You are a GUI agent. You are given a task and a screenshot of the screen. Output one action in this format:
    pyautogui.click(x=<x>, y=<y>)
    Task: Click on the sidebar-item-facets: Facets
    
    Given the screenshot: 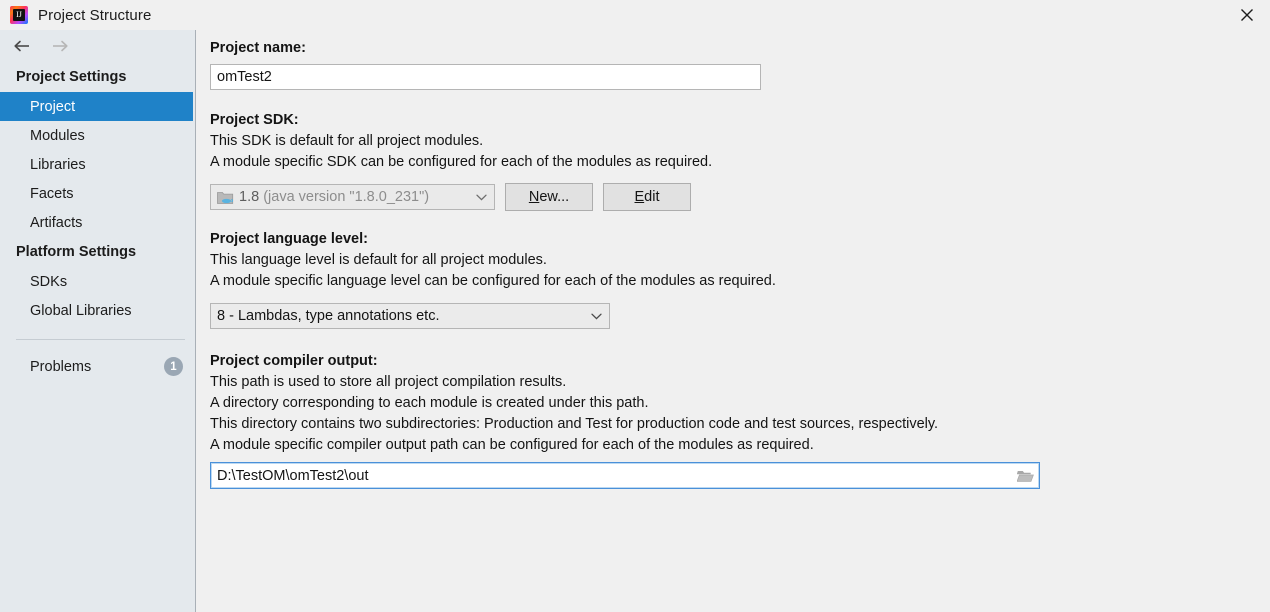 What is the action you would take?
    pyautogui.click(x=97, y=193)
    